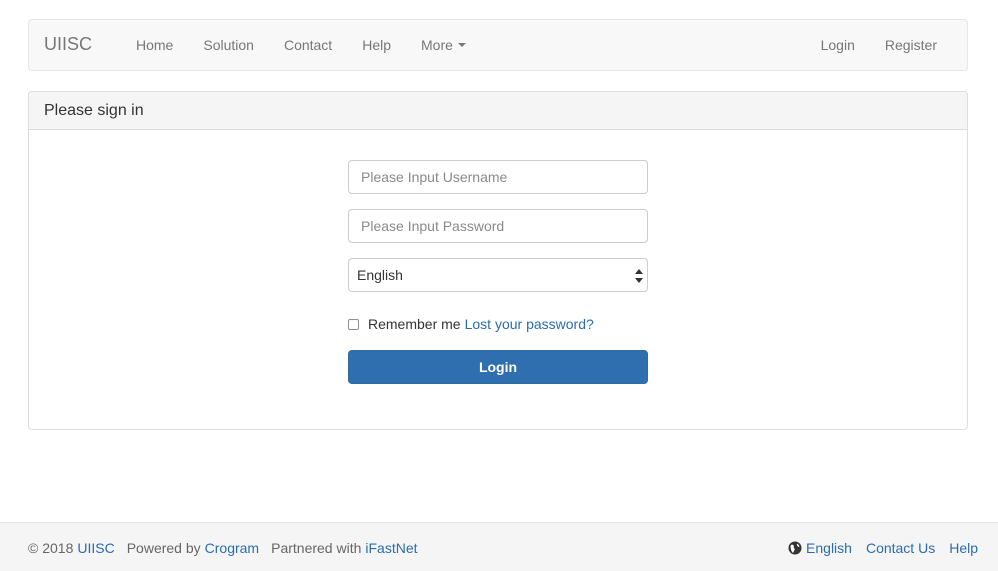 Image resolution: width=998 pixels, height=571 pixels. Describe the element at coordinates (414, 324) in the screenshot. I see `remember-label: Remember me` at that location.